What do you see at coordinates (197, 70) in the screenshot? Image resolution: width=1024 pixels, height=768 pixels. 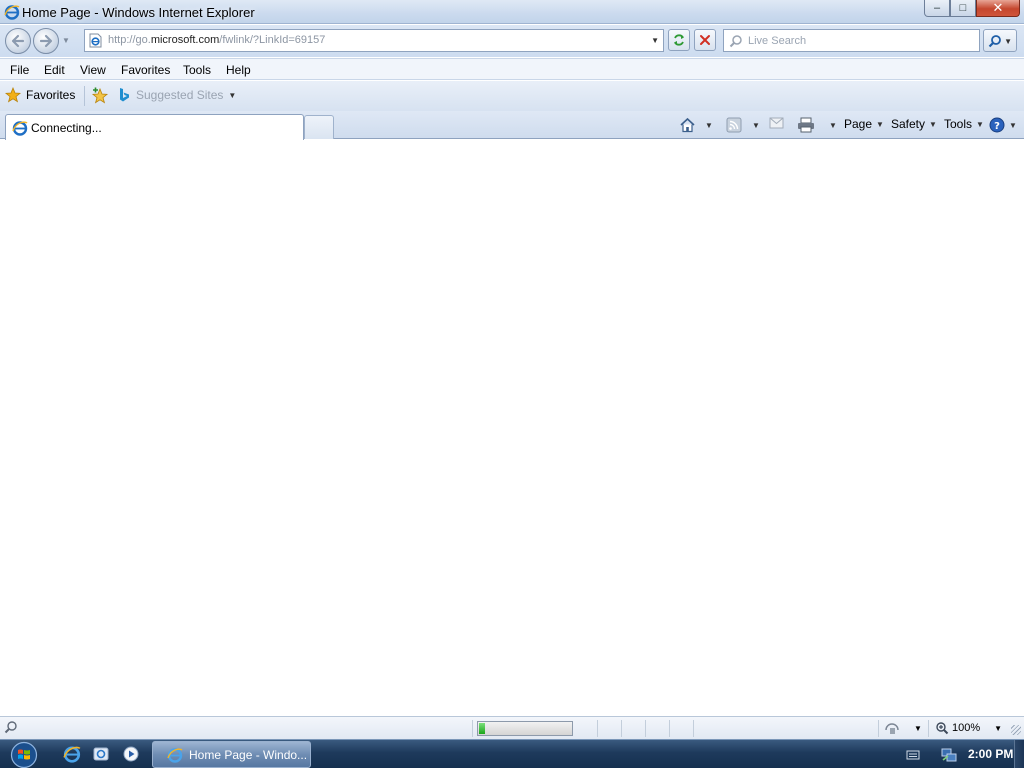 I see `menu-tools: Tools` at bounding box center [197, 70].